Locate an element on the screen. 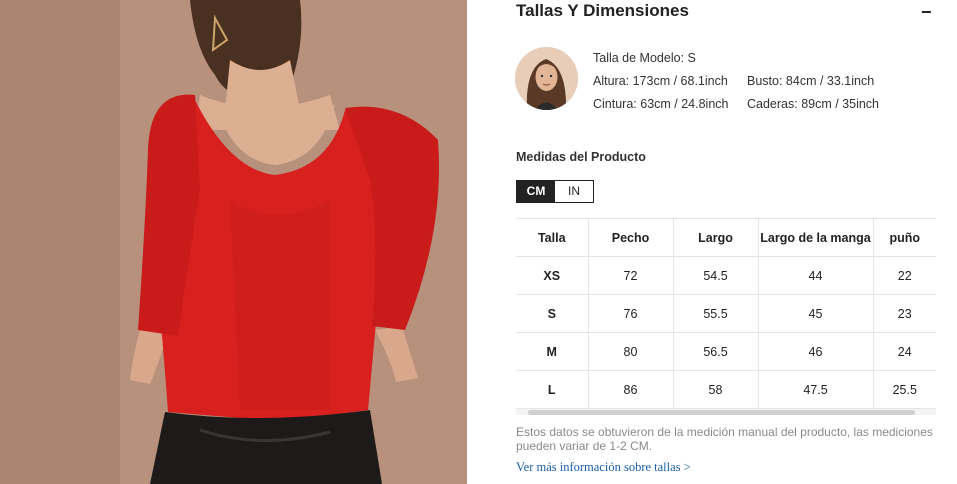 This screenshot has height=484, width=957. header-length: Largo is located at coordinates (715, 237).